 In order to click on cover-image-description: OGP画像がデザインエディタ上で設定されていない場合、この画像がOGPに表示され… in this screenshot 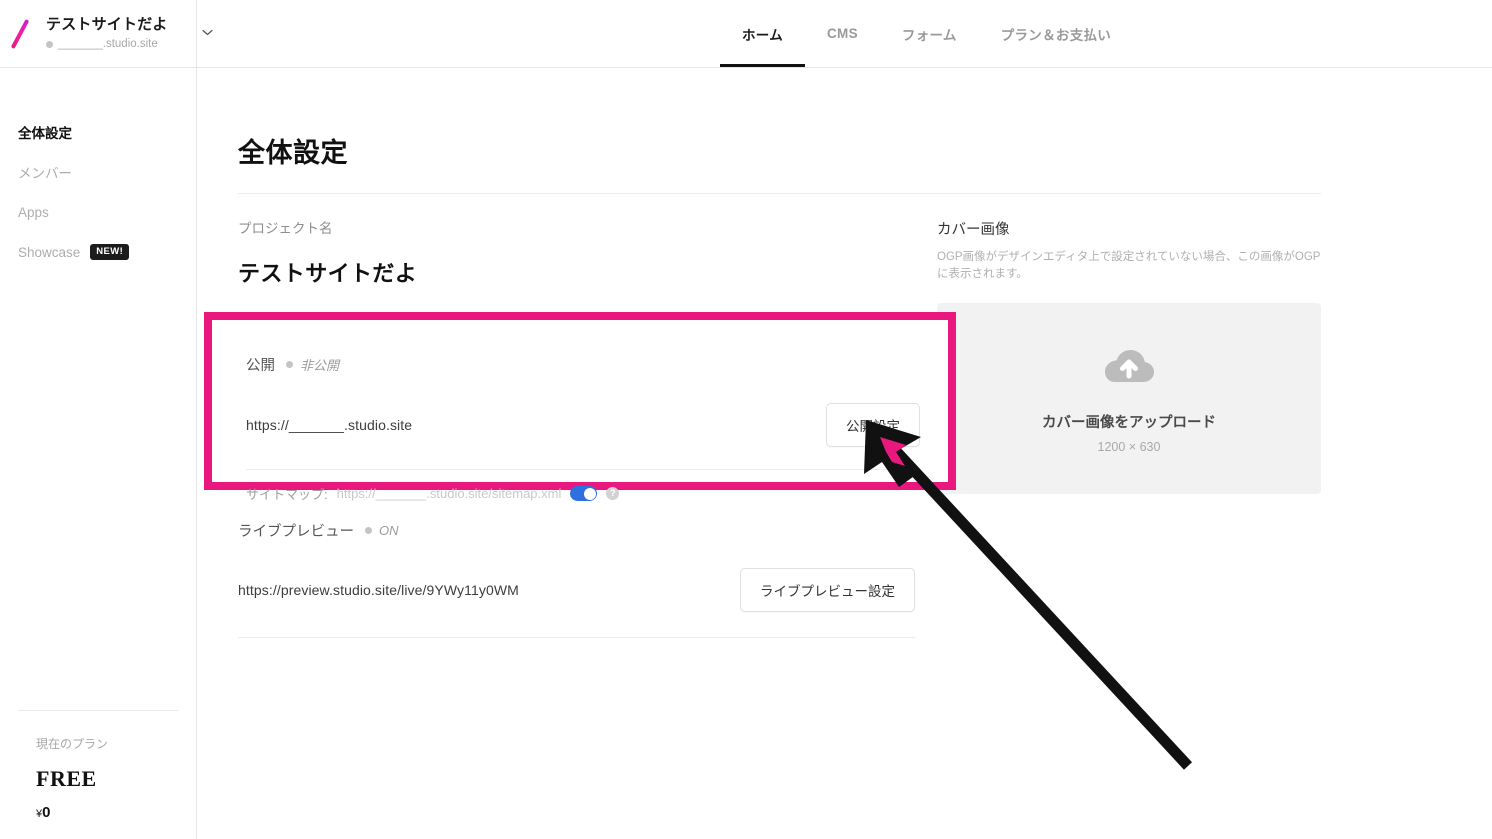, I will do `click(1129, 265)`.